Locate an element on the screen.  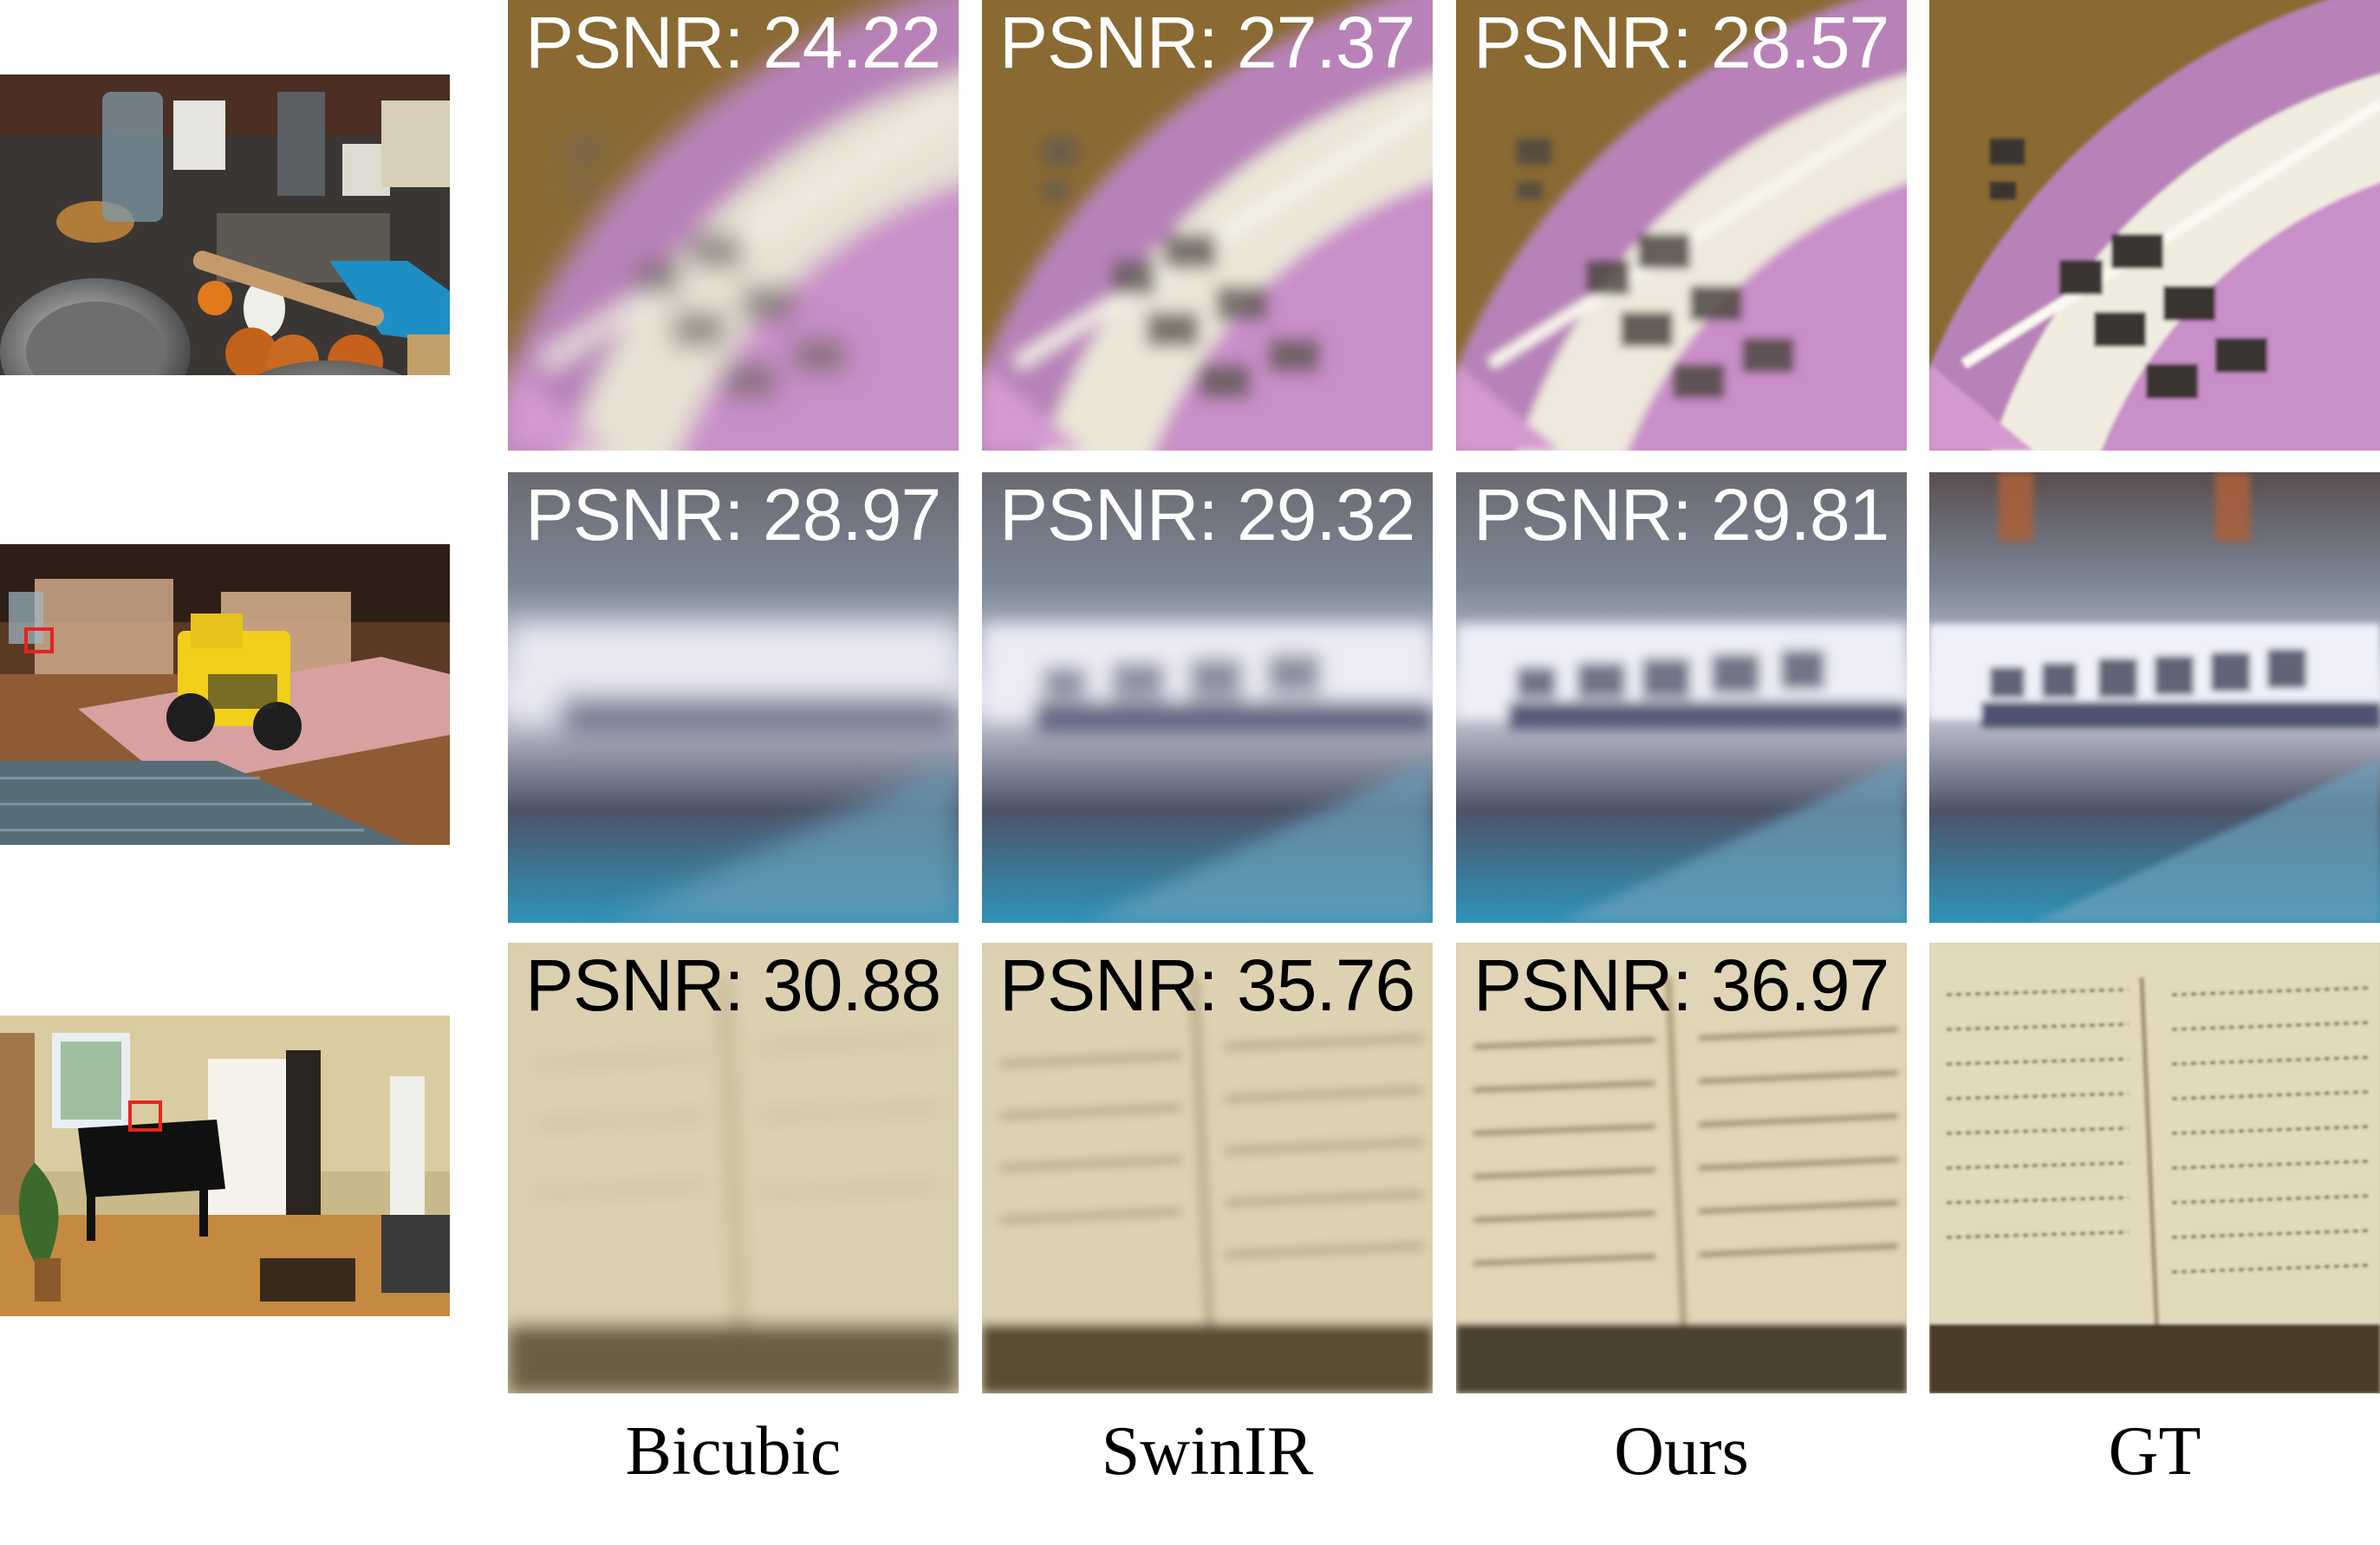
psnr-value: PSNR: 30.88 is located at coordinates (733, 985).